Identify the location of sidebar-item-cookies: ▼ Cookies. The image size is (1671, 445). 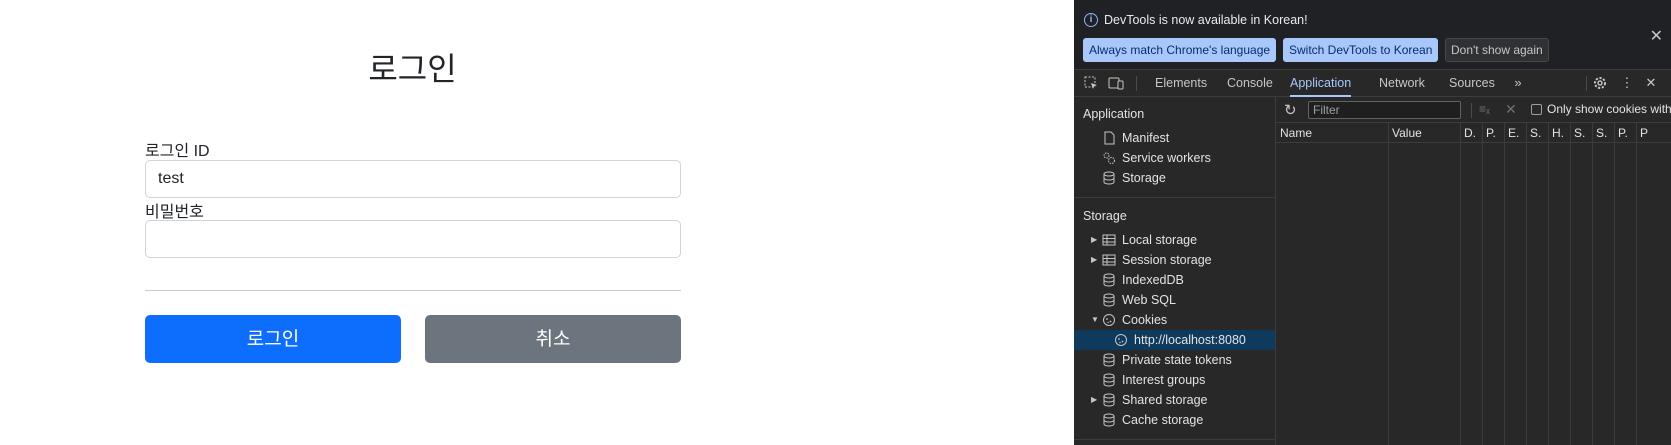
(1174, 320).